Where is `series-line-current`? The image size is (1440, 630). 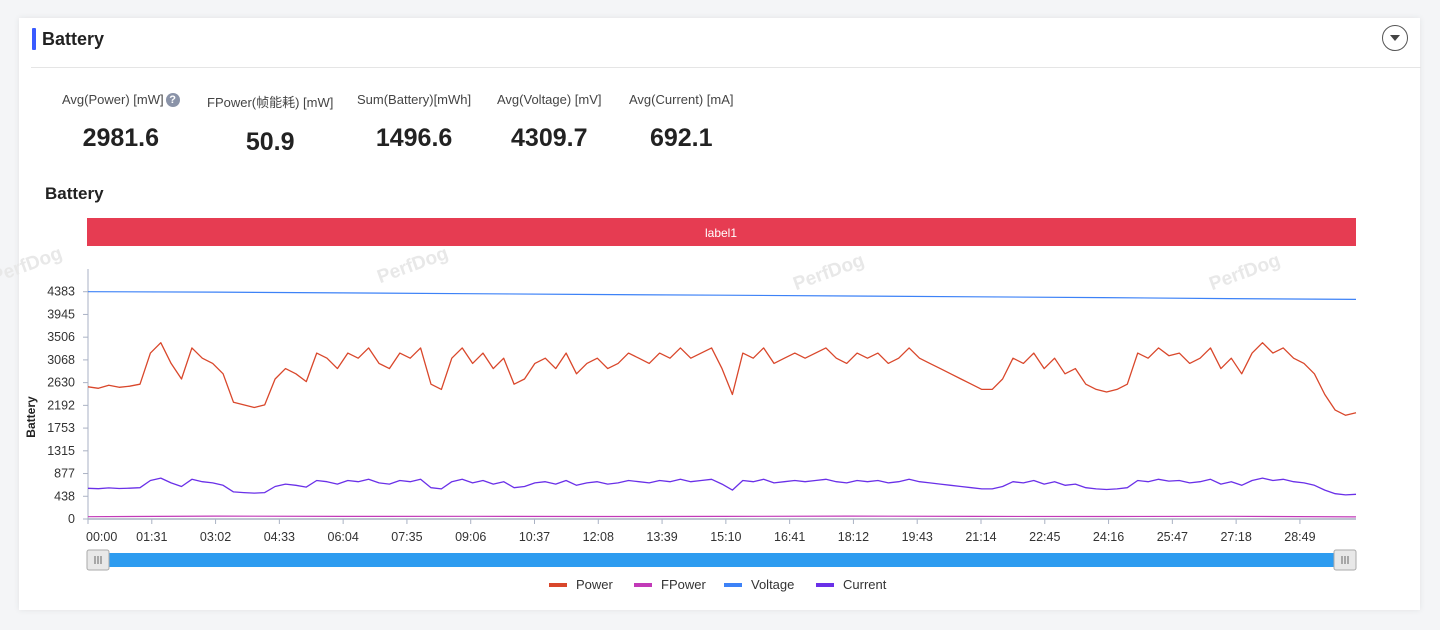 series-line-current is located at coordinates (722, 486).